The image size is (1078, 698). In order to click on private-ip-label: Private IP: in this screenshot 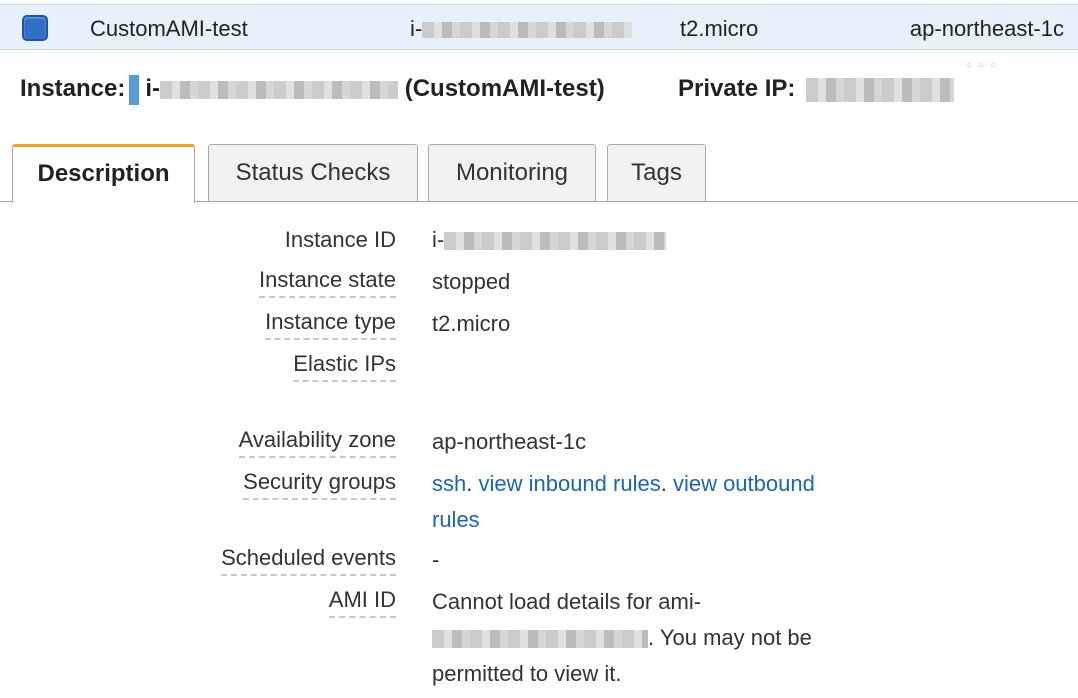, I will do `click(737, 88)`.